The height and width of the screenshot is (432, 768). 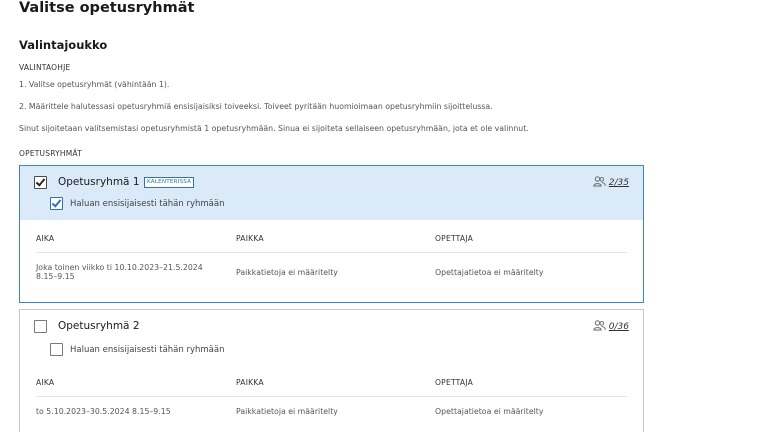 I want to click on calendar-badge: KALENTERISSA, so click(x=169, y=182).